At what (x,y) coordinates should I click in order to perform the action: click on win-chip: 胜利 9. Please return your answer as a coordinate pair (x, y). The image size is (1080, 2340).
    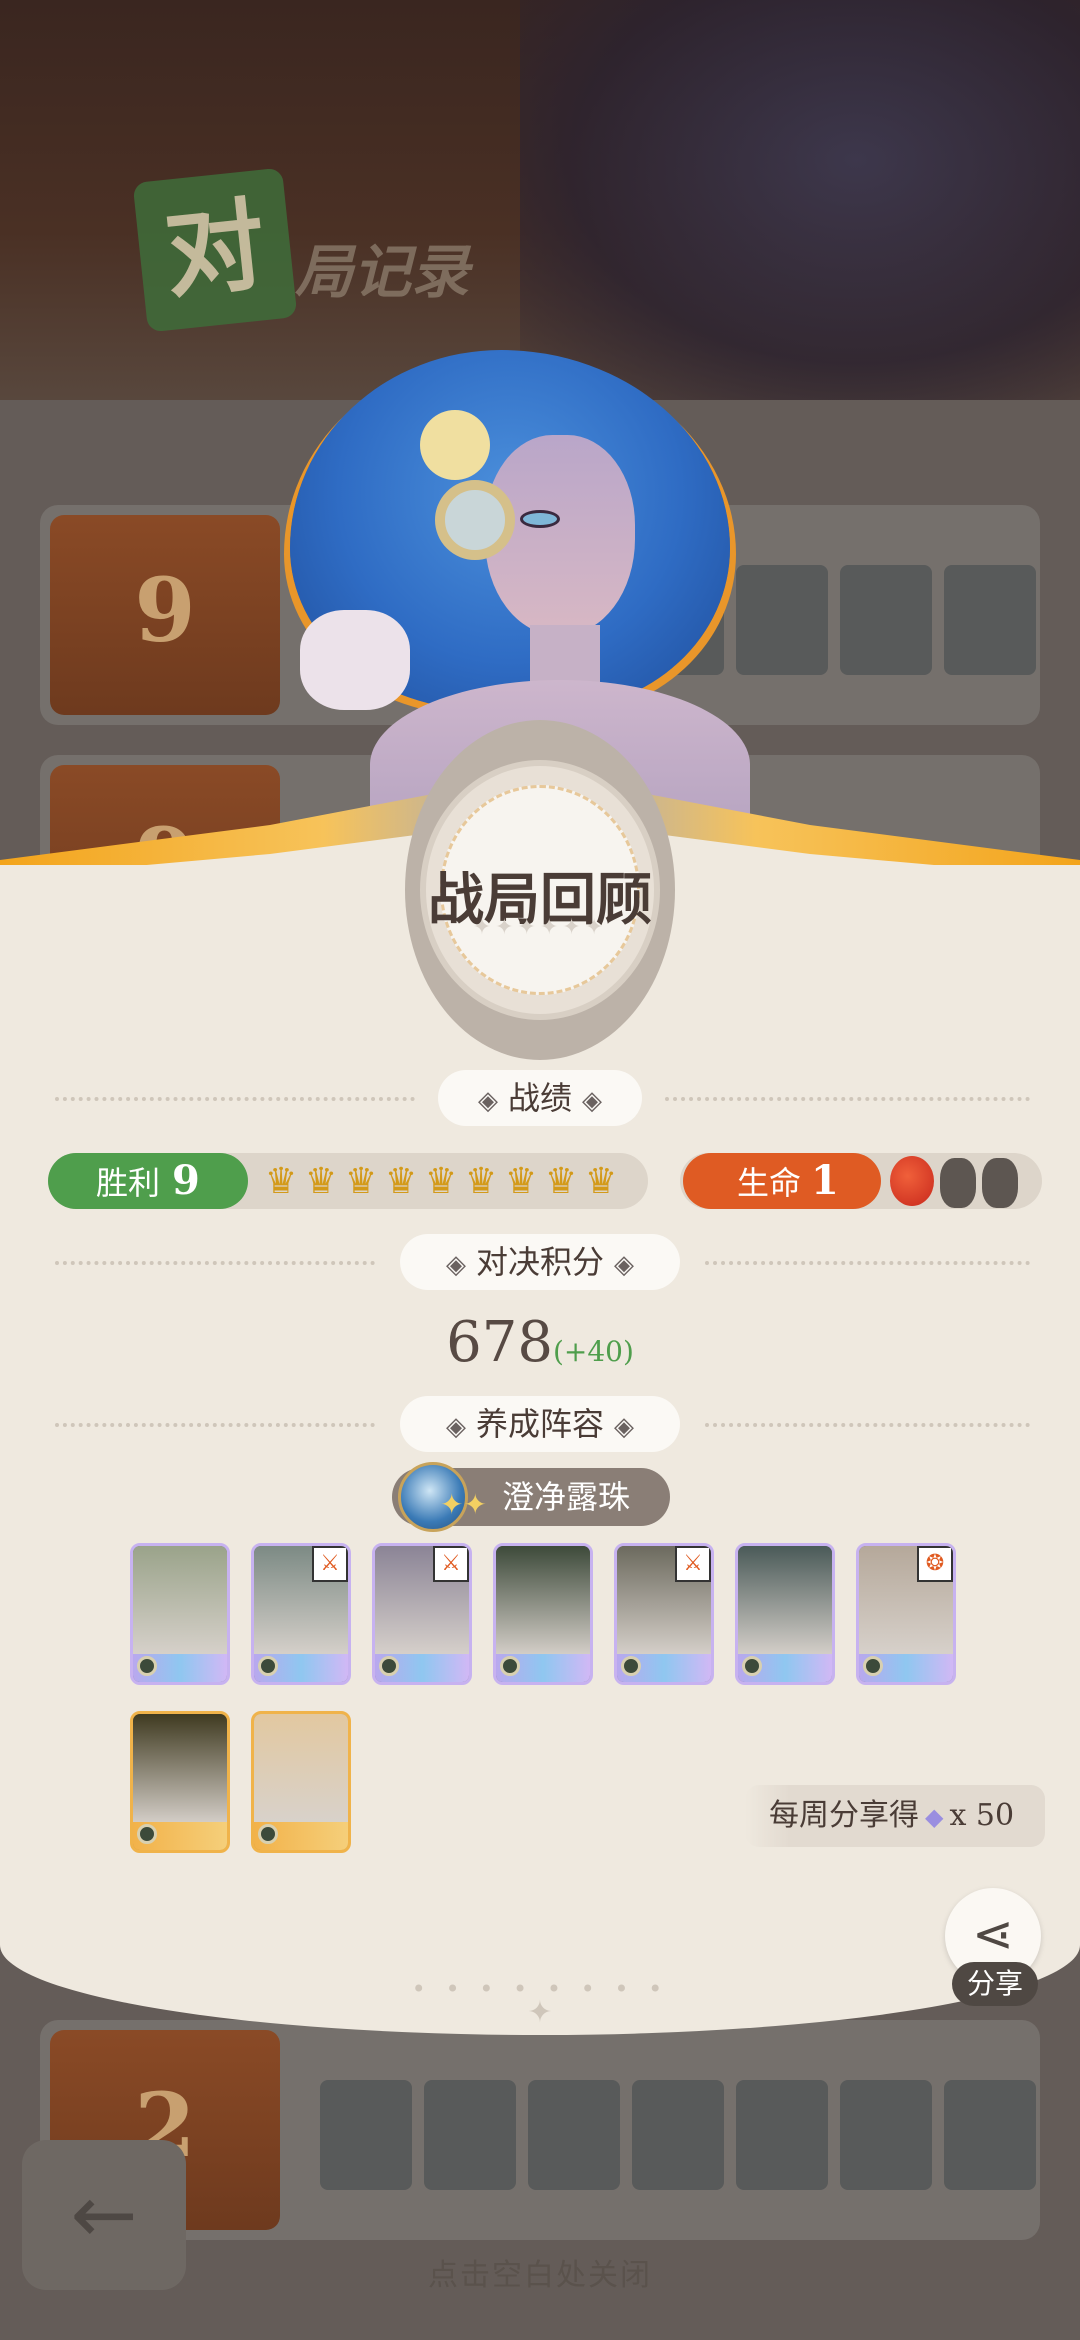
    Looking at the image, I should click on (148, 1181).